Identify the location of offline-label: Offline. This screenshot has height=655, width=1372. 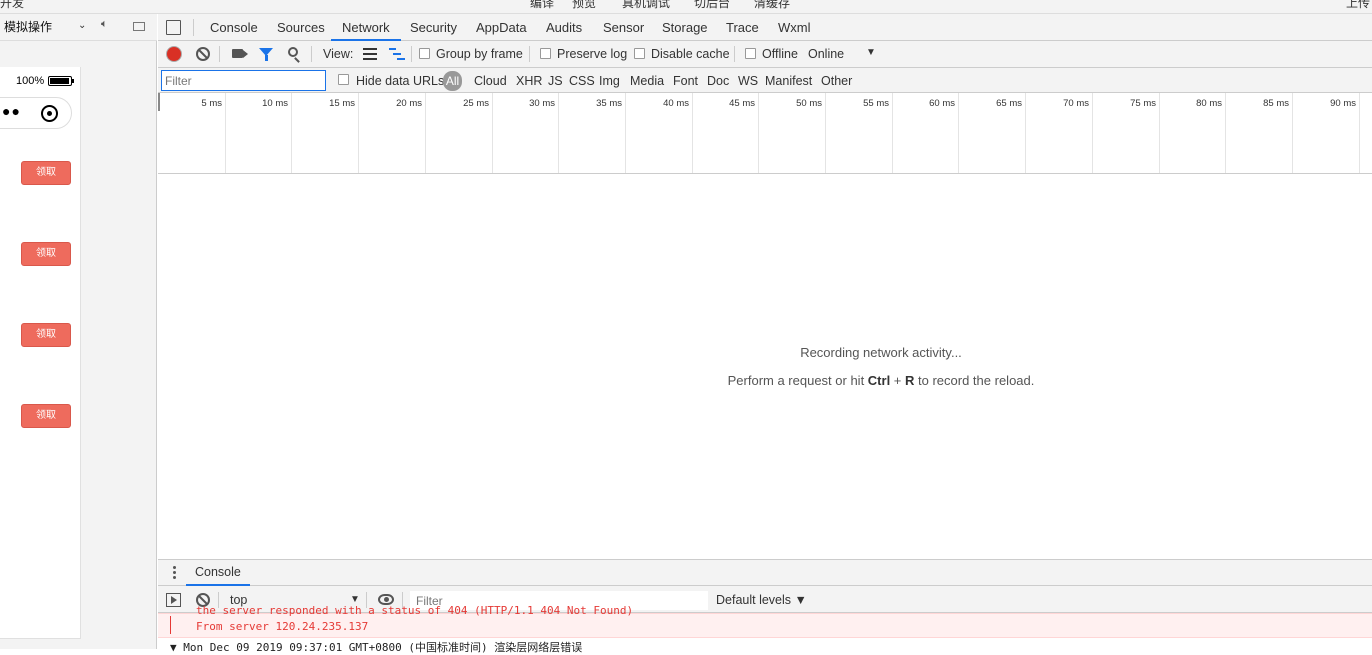
(780, 54).